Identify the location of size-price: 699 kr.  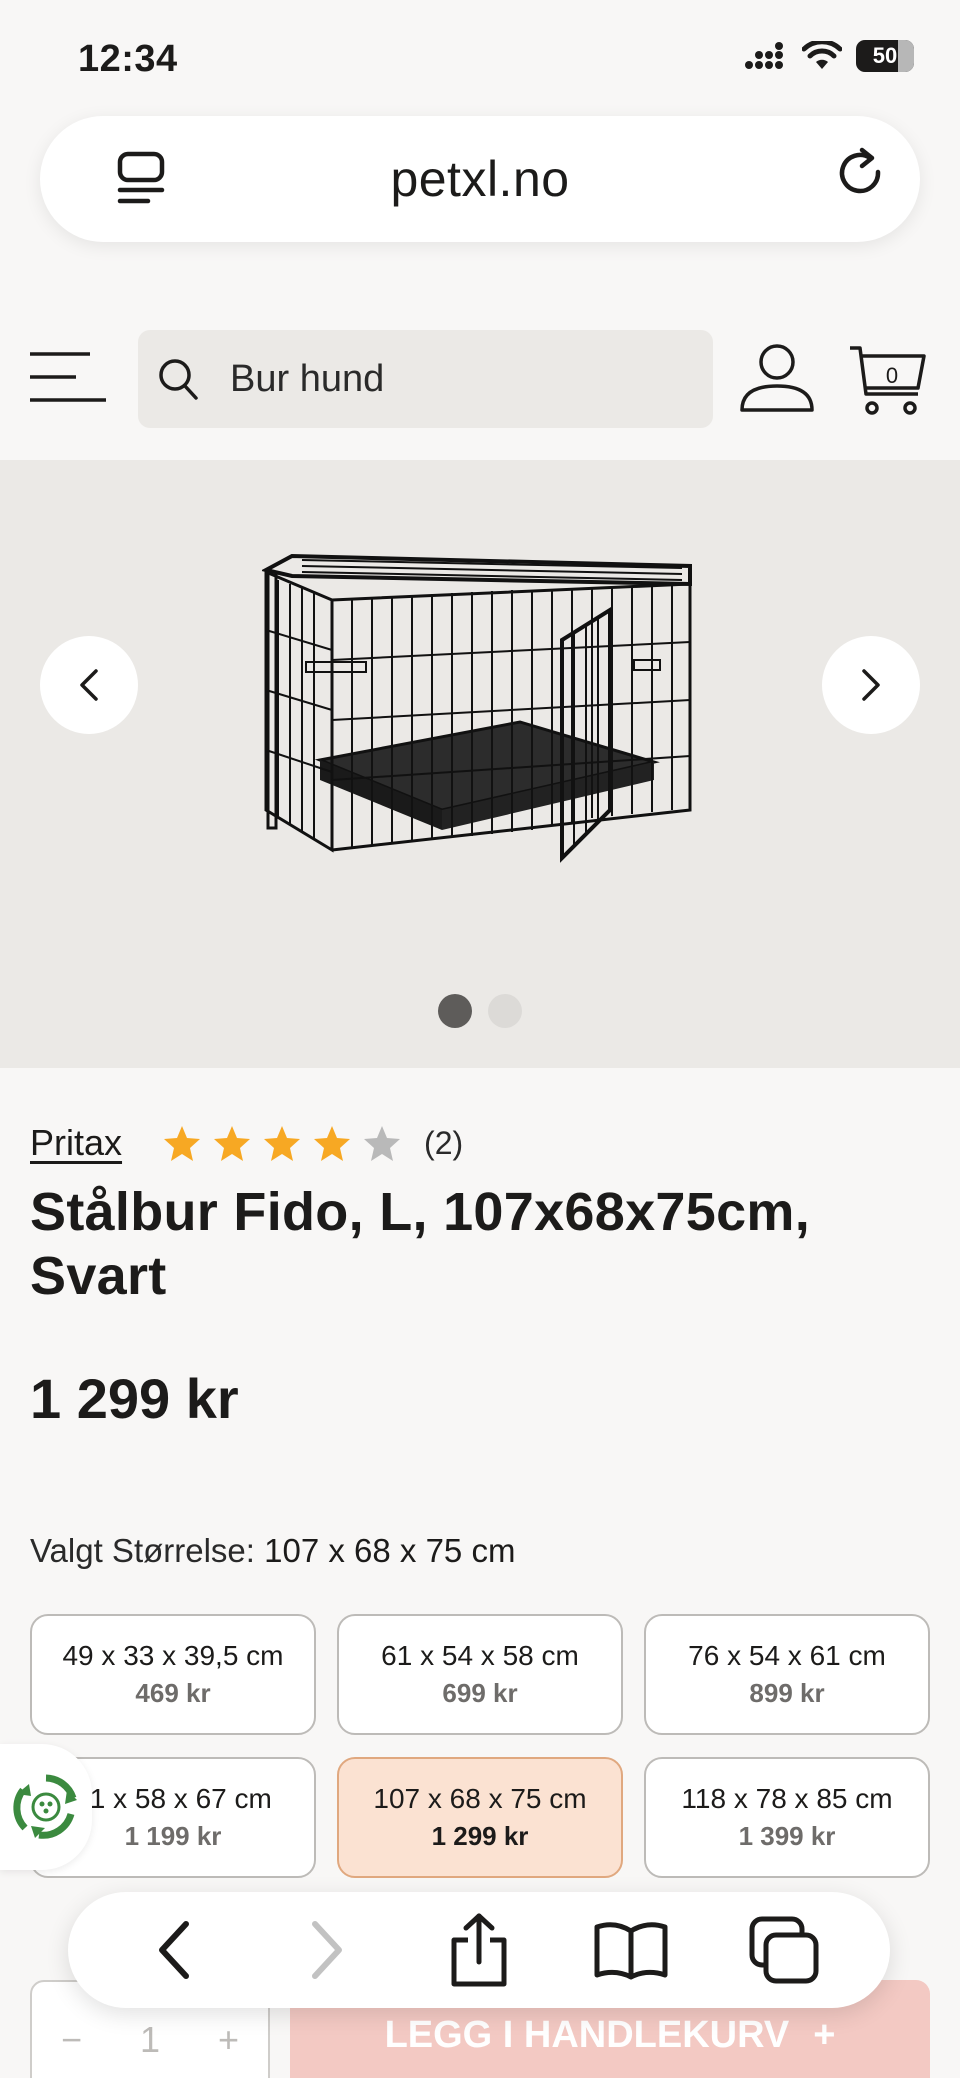
(480, 1693).